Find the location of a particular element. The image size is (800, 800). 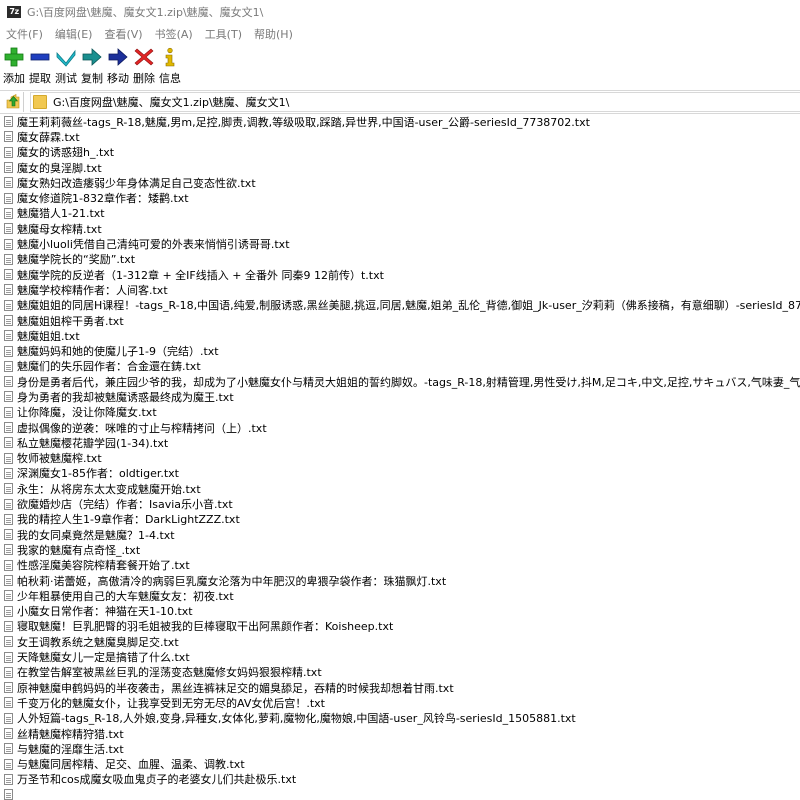

file-name: 虚拟偶像的逆袭：咪唯的寸止与榨精拷问（上）.txt is located at coordinates (142, 428).